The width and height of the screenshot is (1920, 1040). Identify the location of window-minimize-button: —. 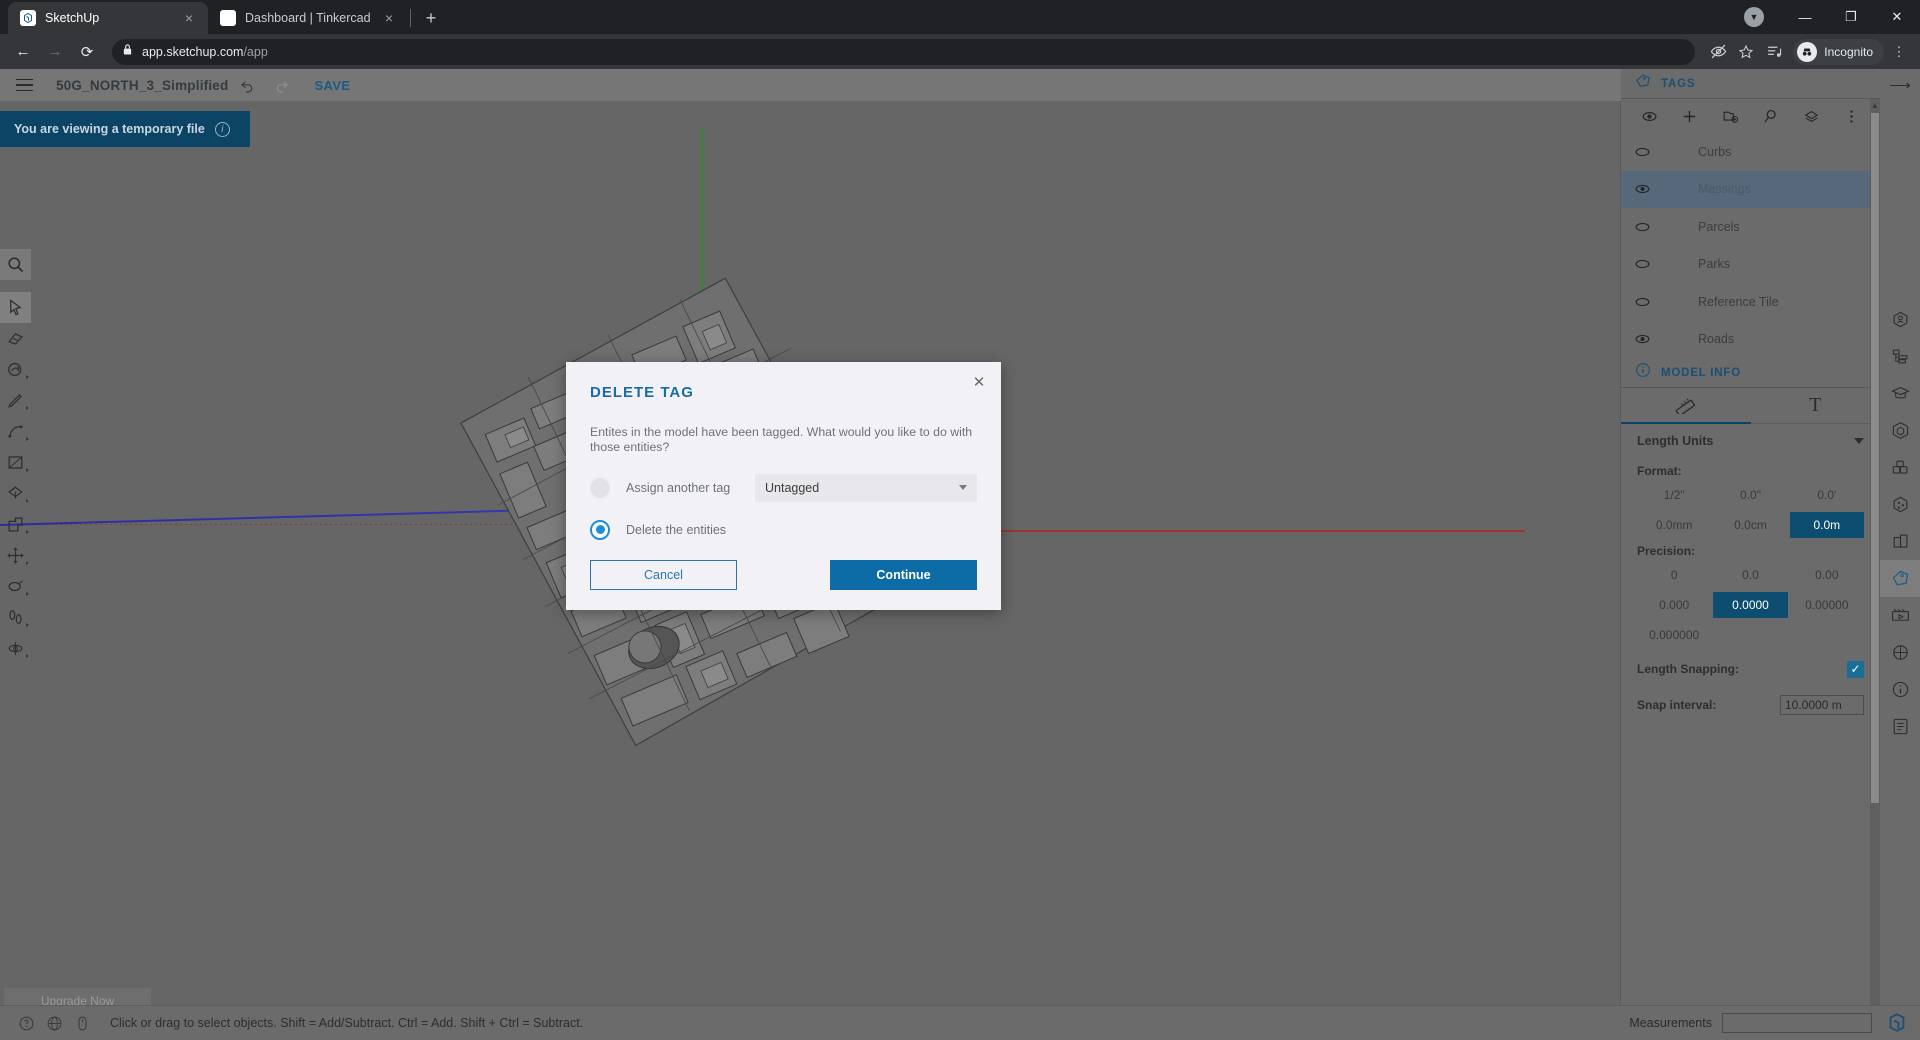
(1805, 17).